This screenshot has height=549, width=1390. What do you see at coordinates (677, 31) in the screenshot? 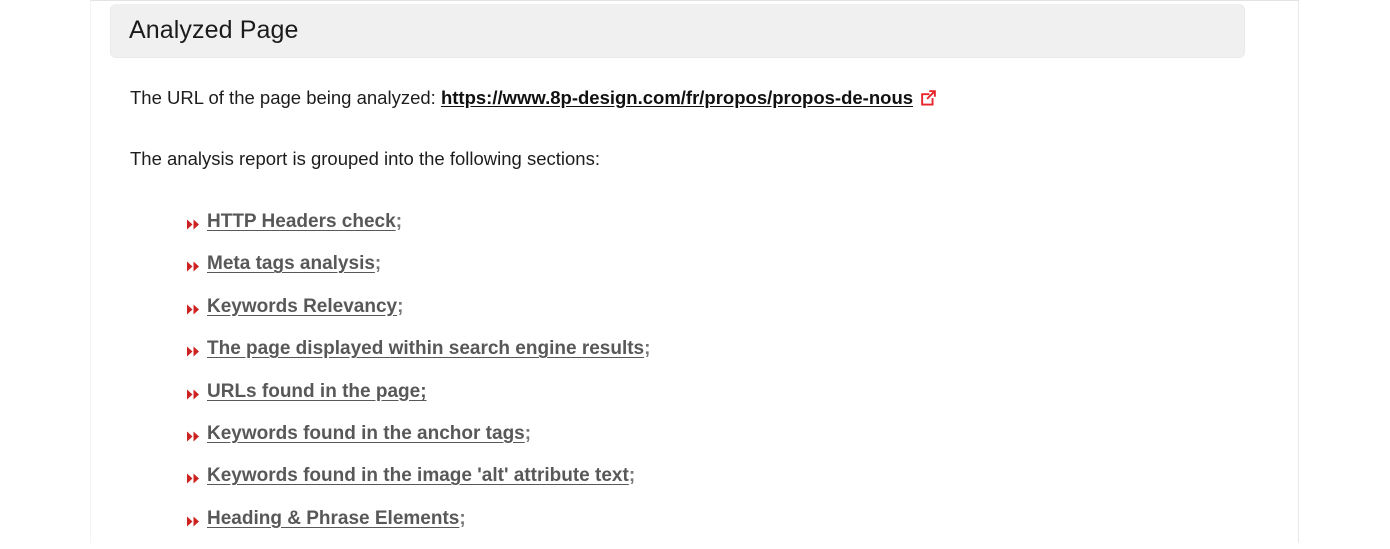
I see `panel-heading: Analyzed Page` at bounding box center [677, 31].